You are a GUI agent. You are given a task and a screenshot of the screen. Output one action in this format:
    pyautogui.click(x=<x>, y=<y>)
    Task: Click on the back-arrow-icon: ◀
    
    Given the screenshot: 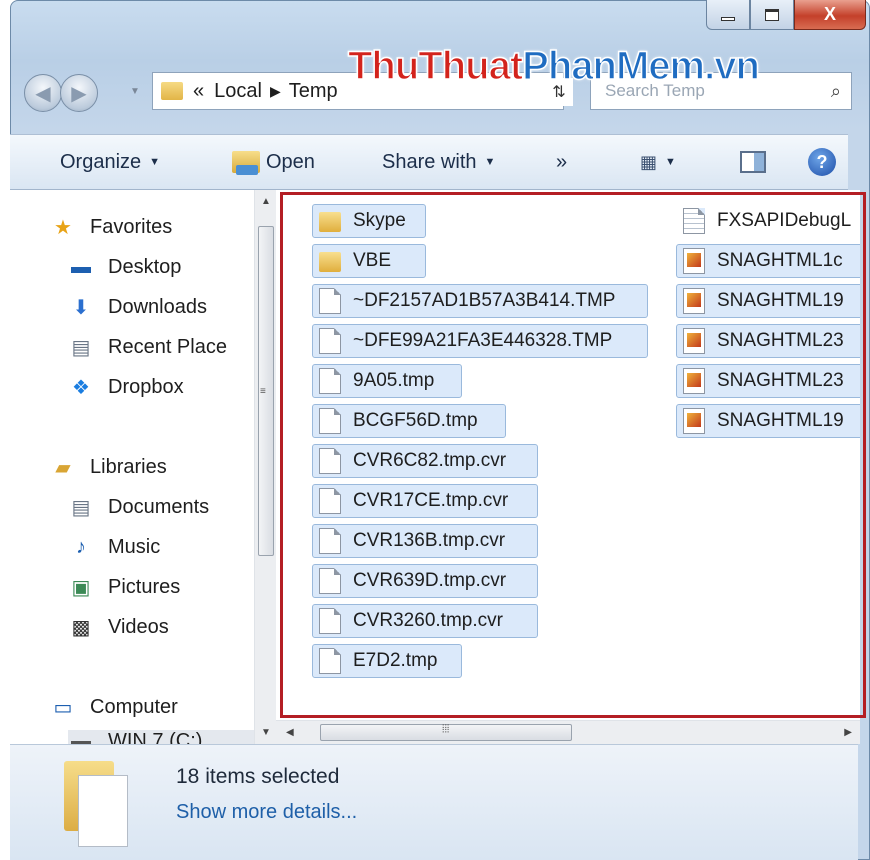 What is the action you would take?
    pyautogui.click(x=43, y=93)
    